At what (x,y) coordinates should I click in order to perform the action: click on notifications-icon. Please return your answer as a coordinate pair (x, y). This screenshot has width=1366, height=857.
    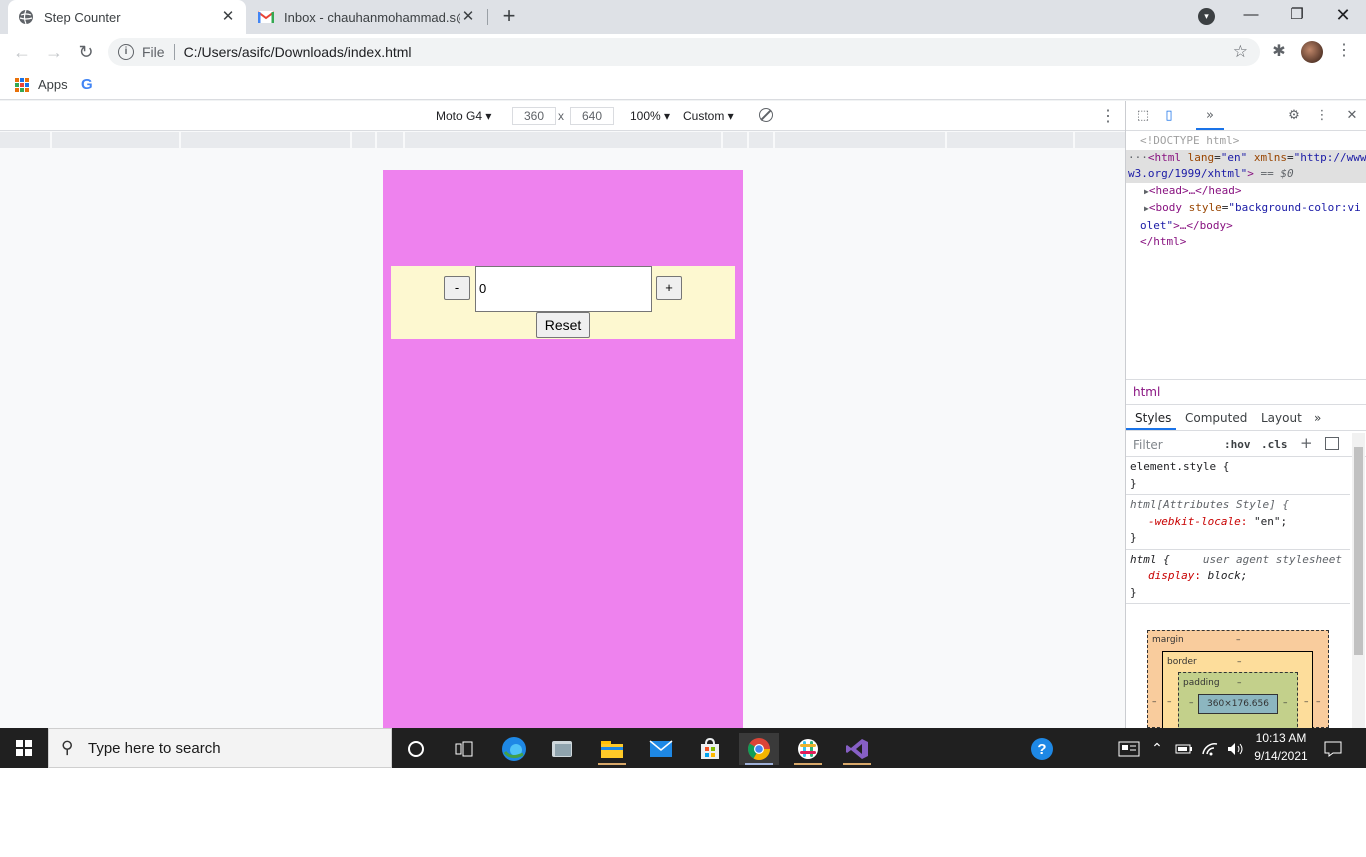
    Looking at the image, I should click on (1333, 749).